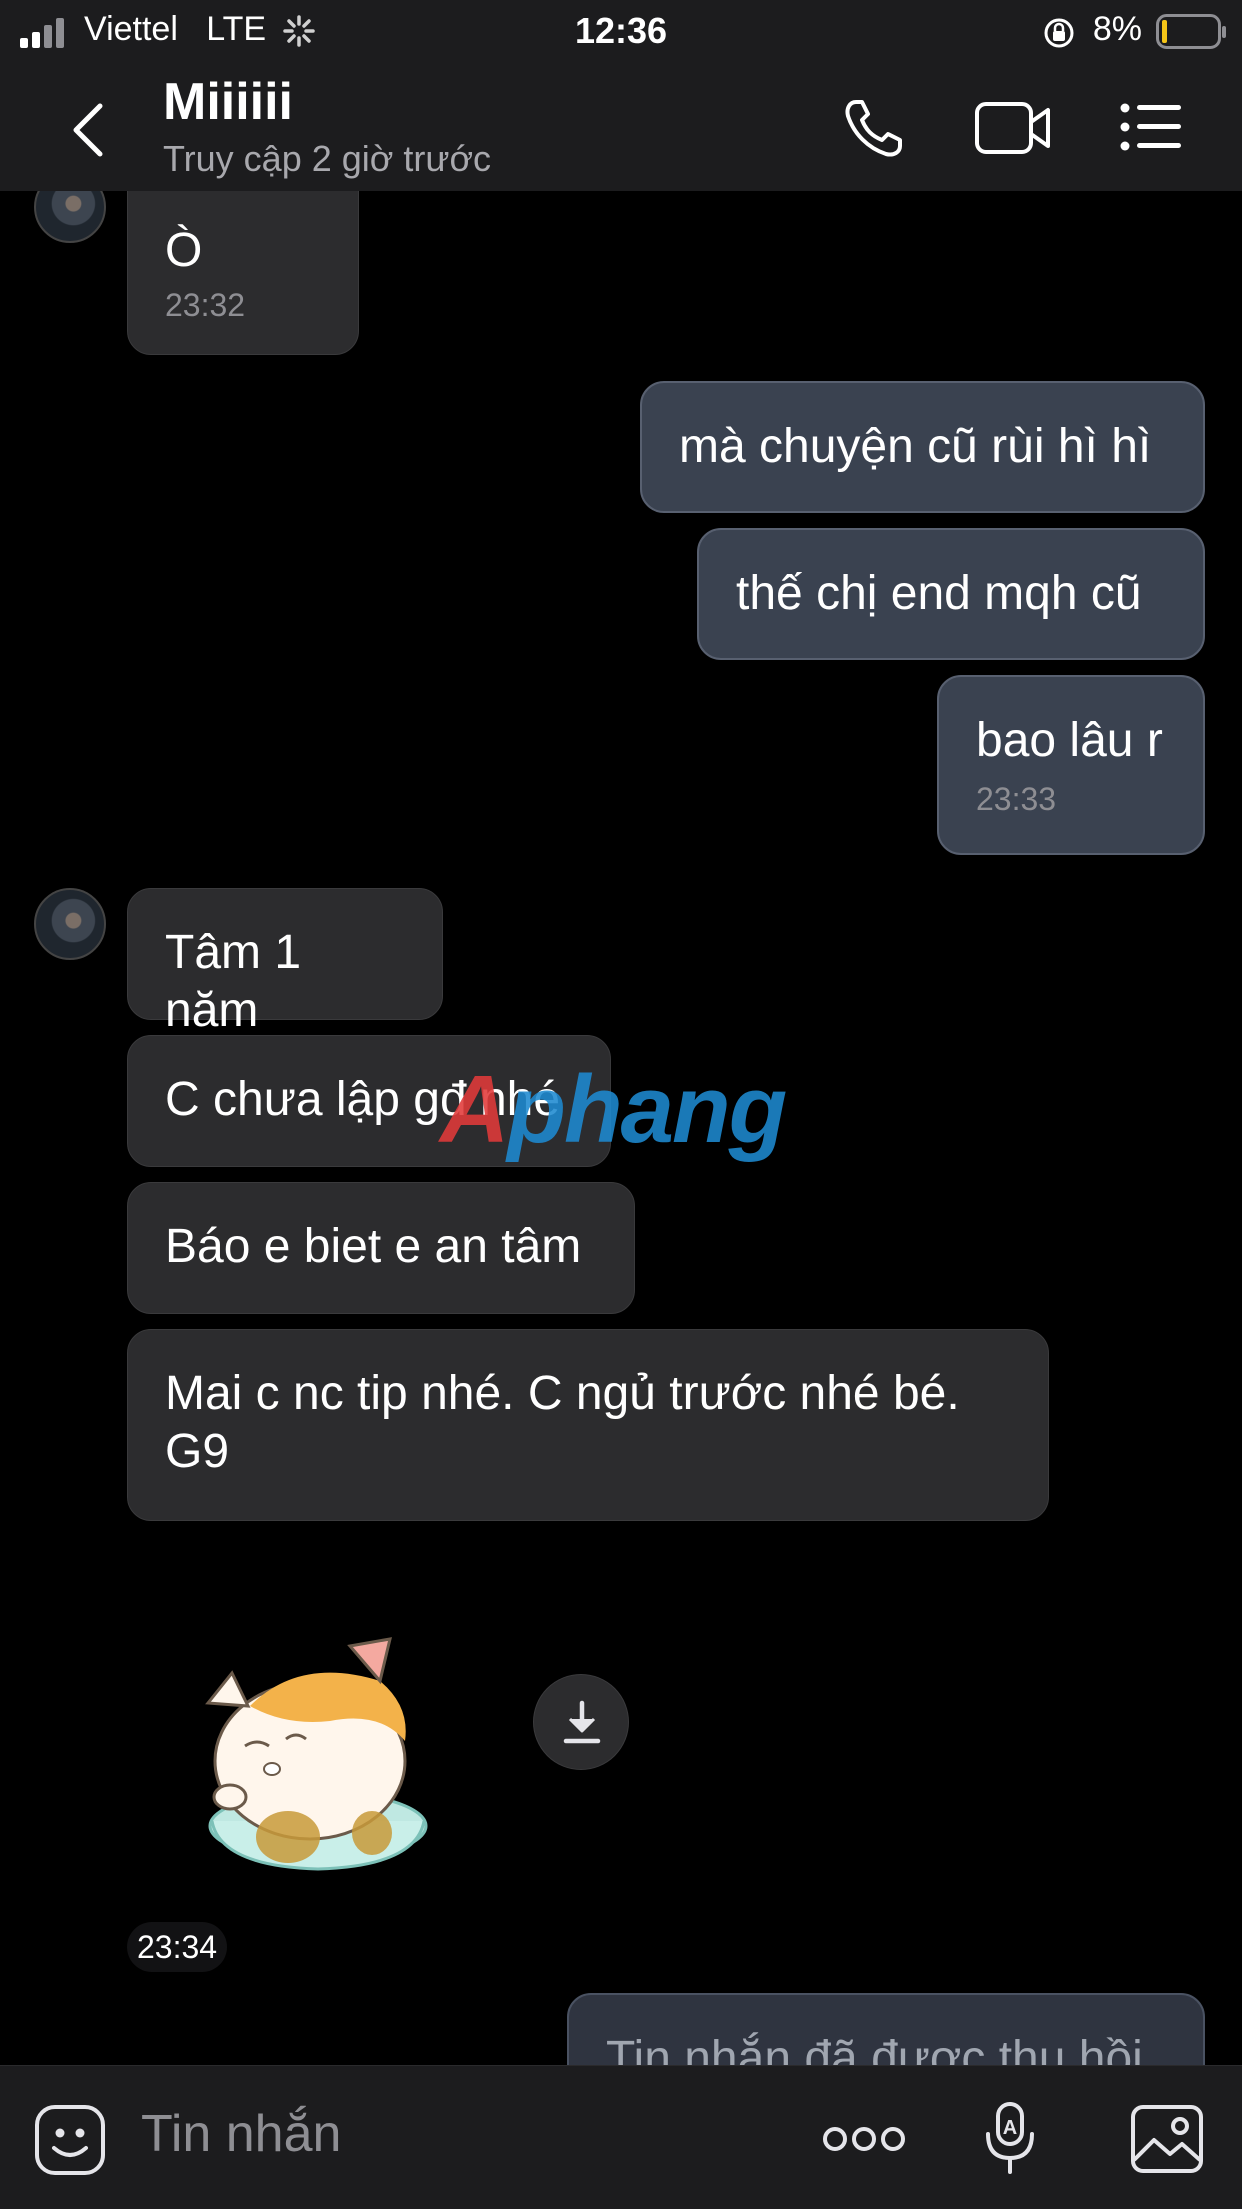 This screenshot has width=1242, height=2209. Describe the element at coordinates (88, 130) in the screenshot. I see `chevron-left-icon` at that location.